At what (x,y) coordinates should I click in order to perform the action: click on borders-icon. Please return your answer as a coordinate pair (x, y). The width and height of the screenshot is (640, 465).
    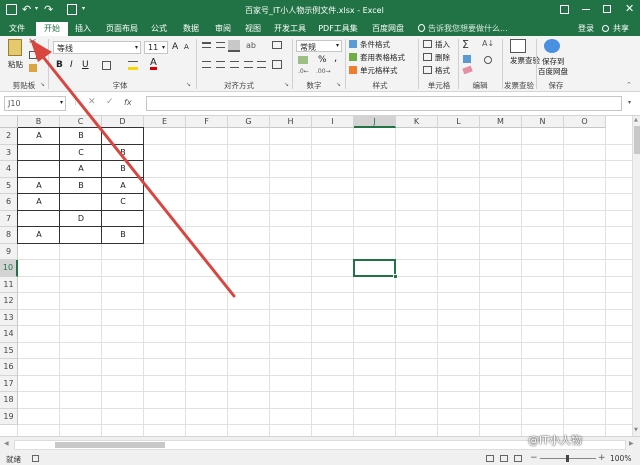
    Looking at the image, I should click on (106, 65).